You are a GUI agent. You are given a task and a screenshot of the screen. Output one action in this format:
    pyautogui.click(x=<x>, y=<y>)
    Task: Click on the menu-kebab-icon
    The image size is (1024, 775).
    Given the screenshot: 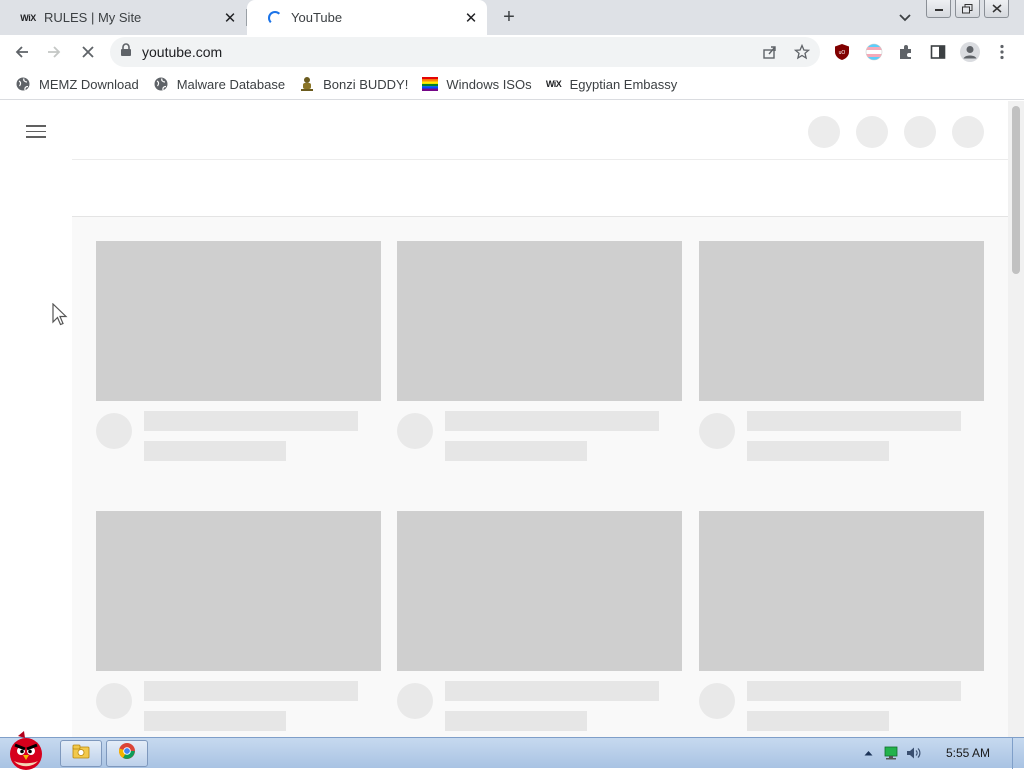 What is the action you would take?
    pyautogui.click(x=1002, y=52)
    